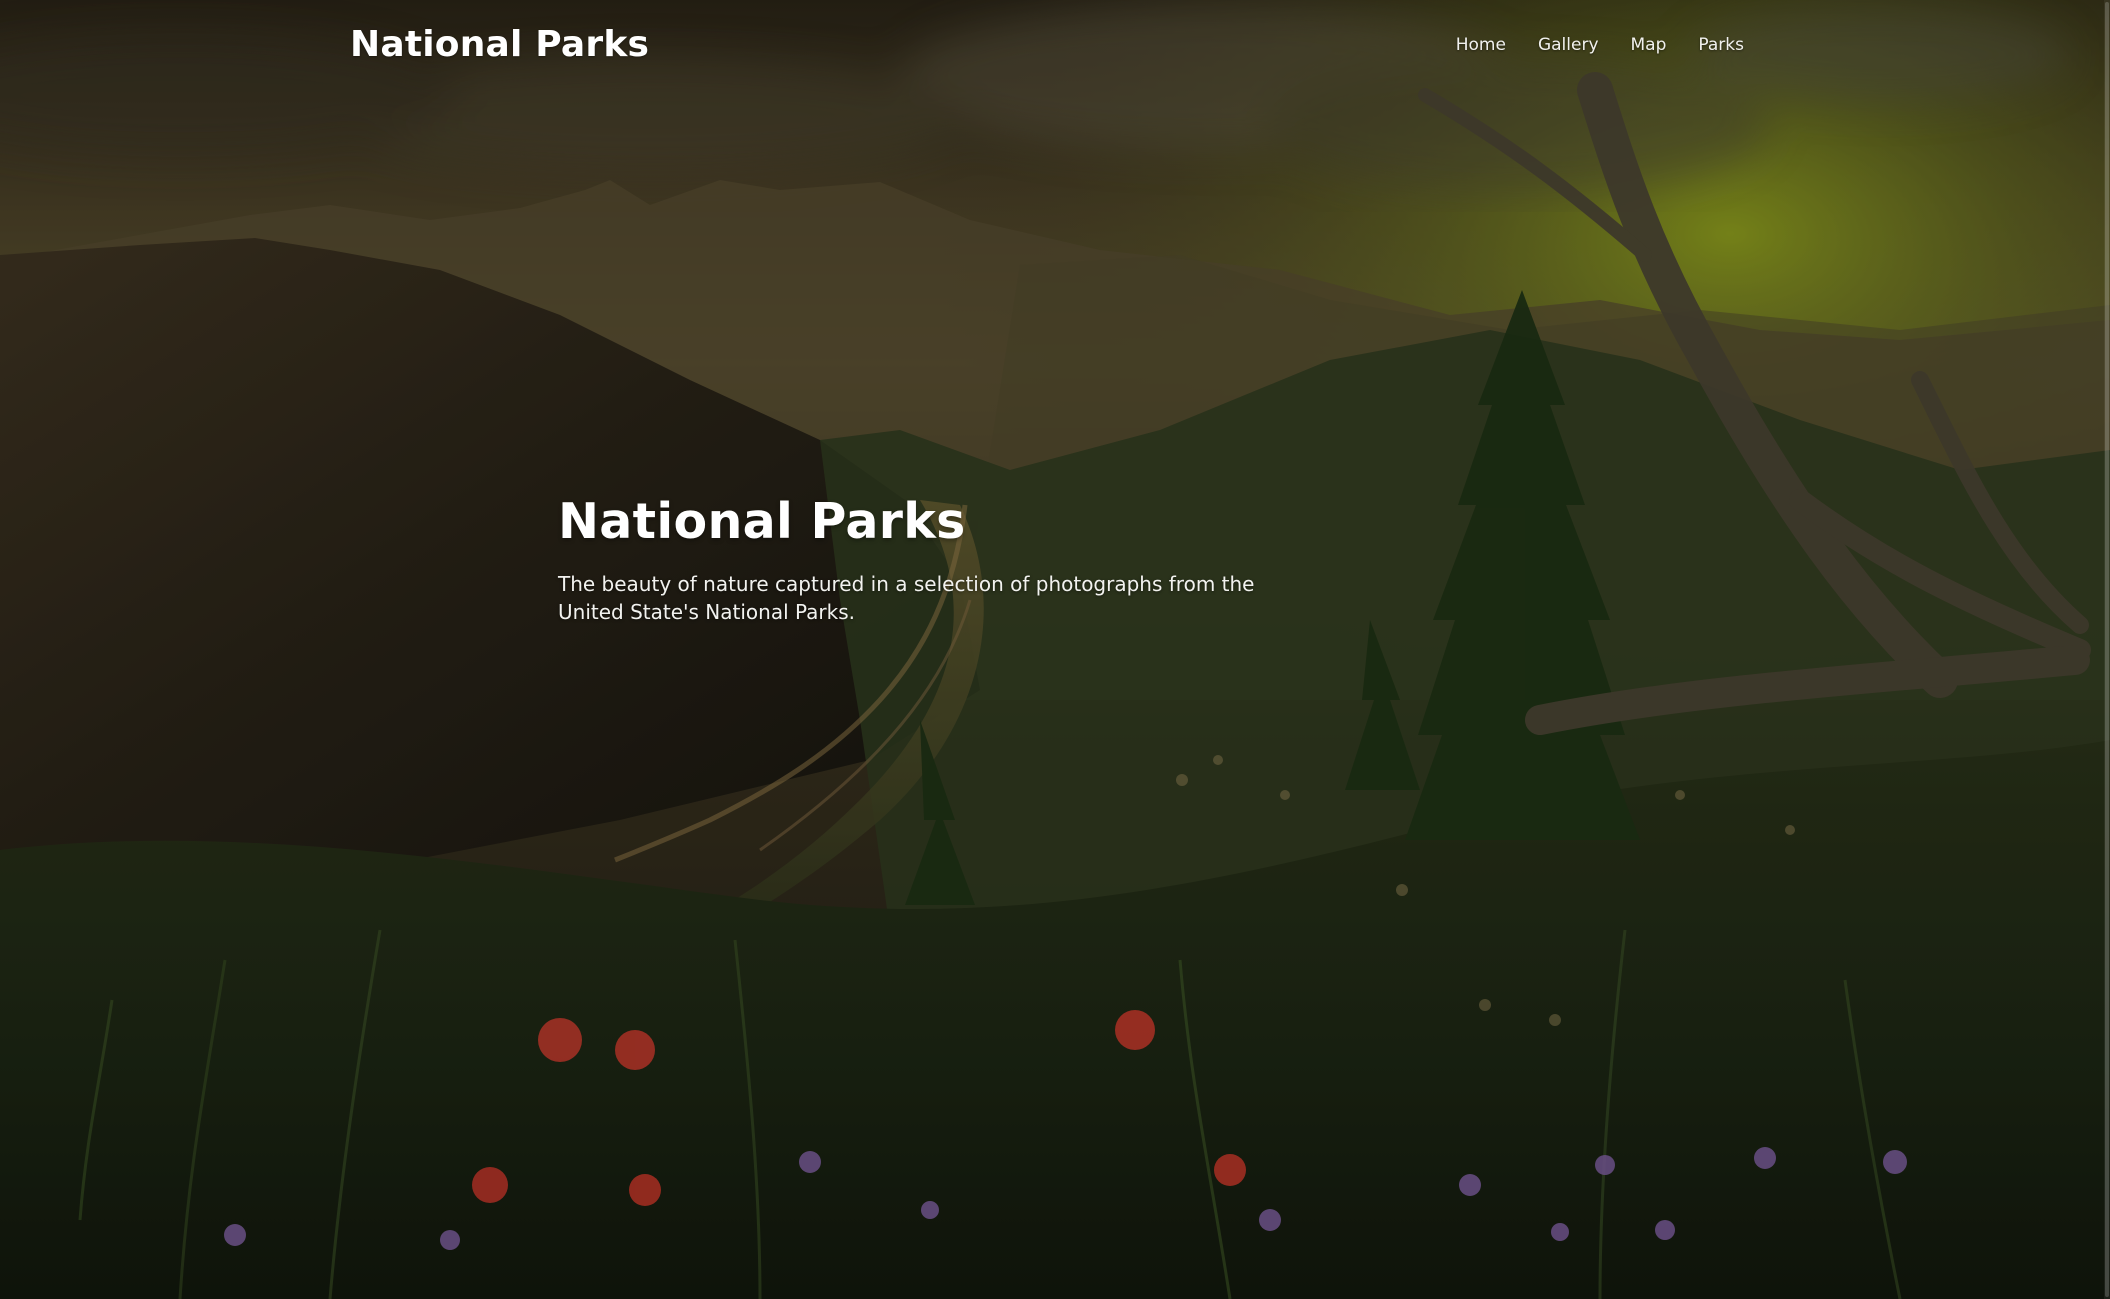 This screenshot has height=1299, width=2110. Describe the element at coordinates (1568, 45) in the screenshot. I see `nav-link-gallery: Gallery` at that location.